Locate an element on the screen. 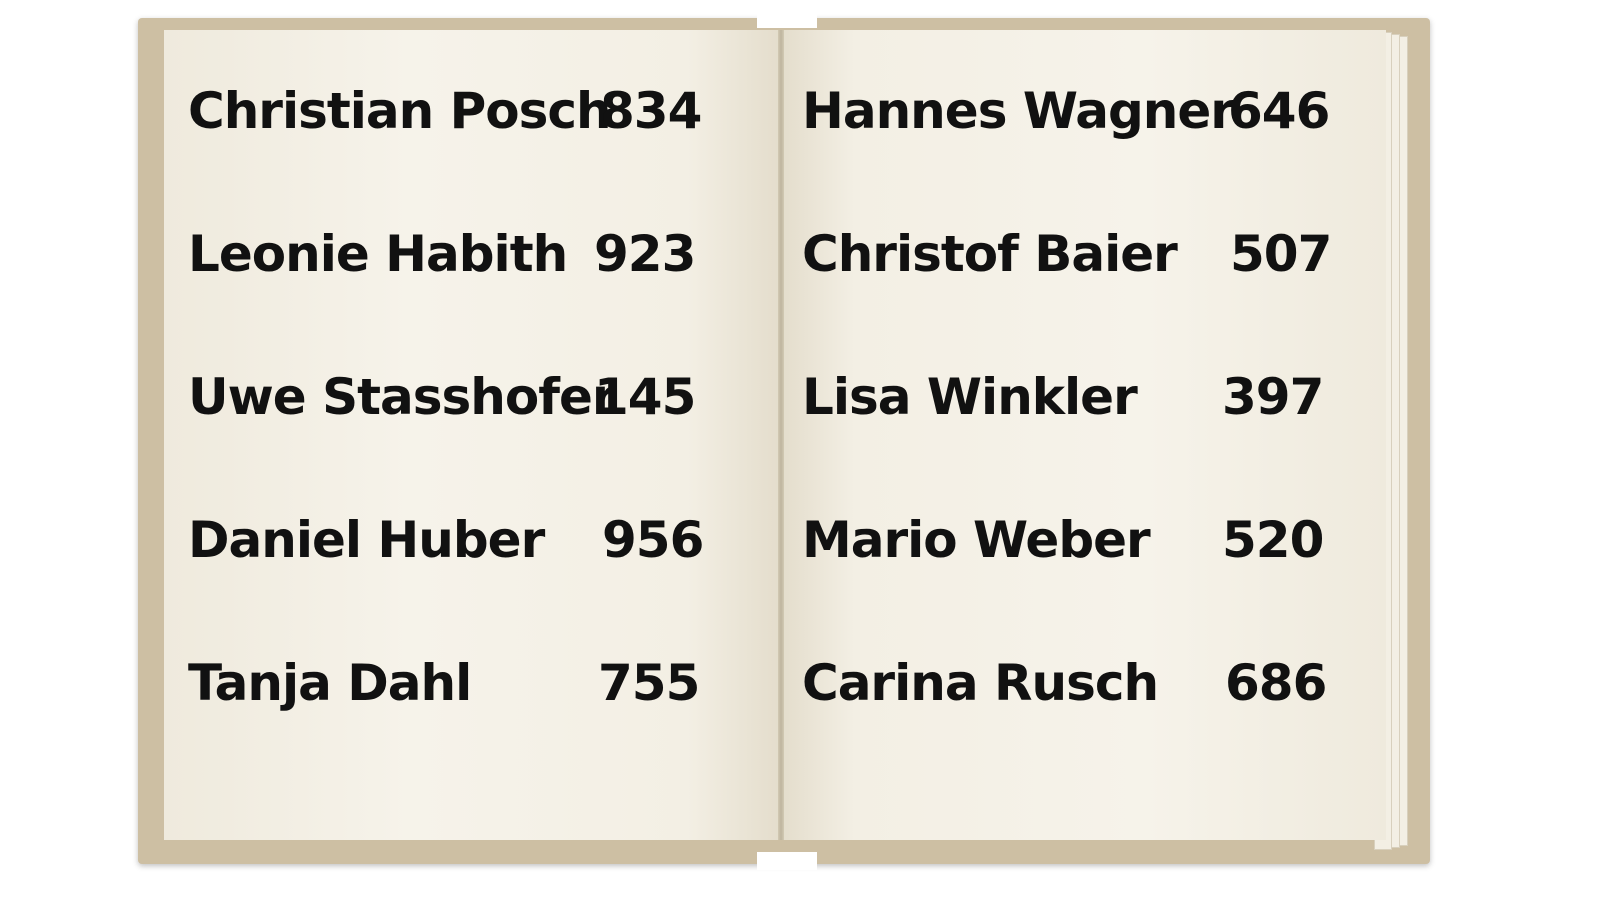  left-entry-value: 834 is located at coordinates (651, 111).